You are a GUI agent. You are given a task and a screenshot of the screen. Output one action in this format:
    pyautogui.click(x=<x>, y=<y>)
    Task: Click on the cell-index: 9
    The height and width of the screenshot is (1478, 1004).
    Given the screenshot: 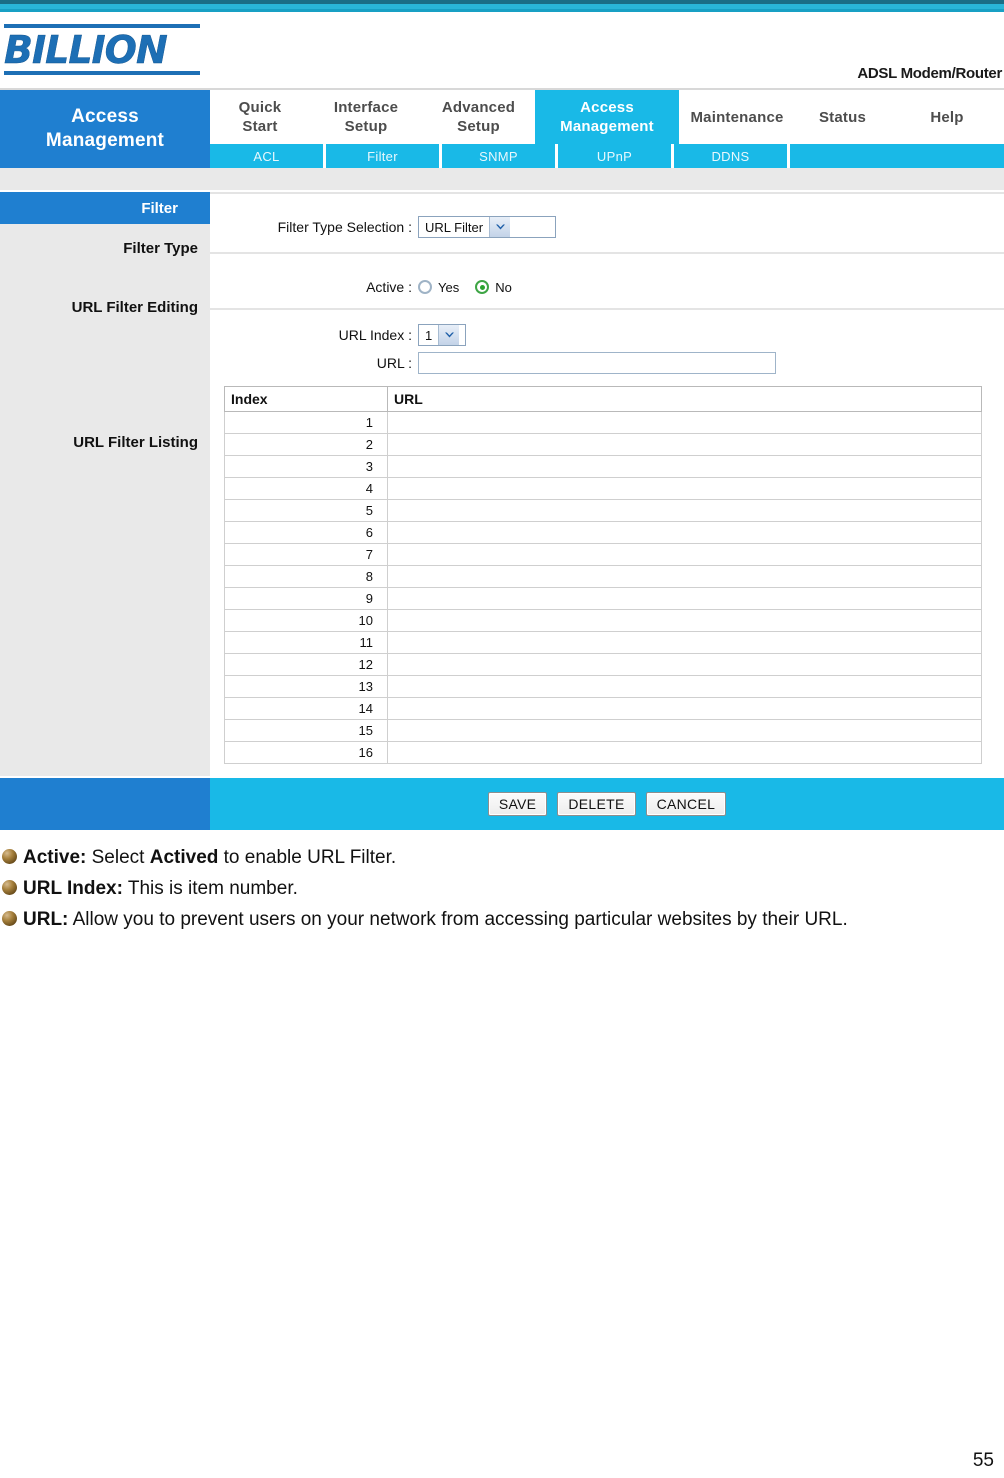 What is the action you would take?
    pyautogui.click(x=306, y=598)
    